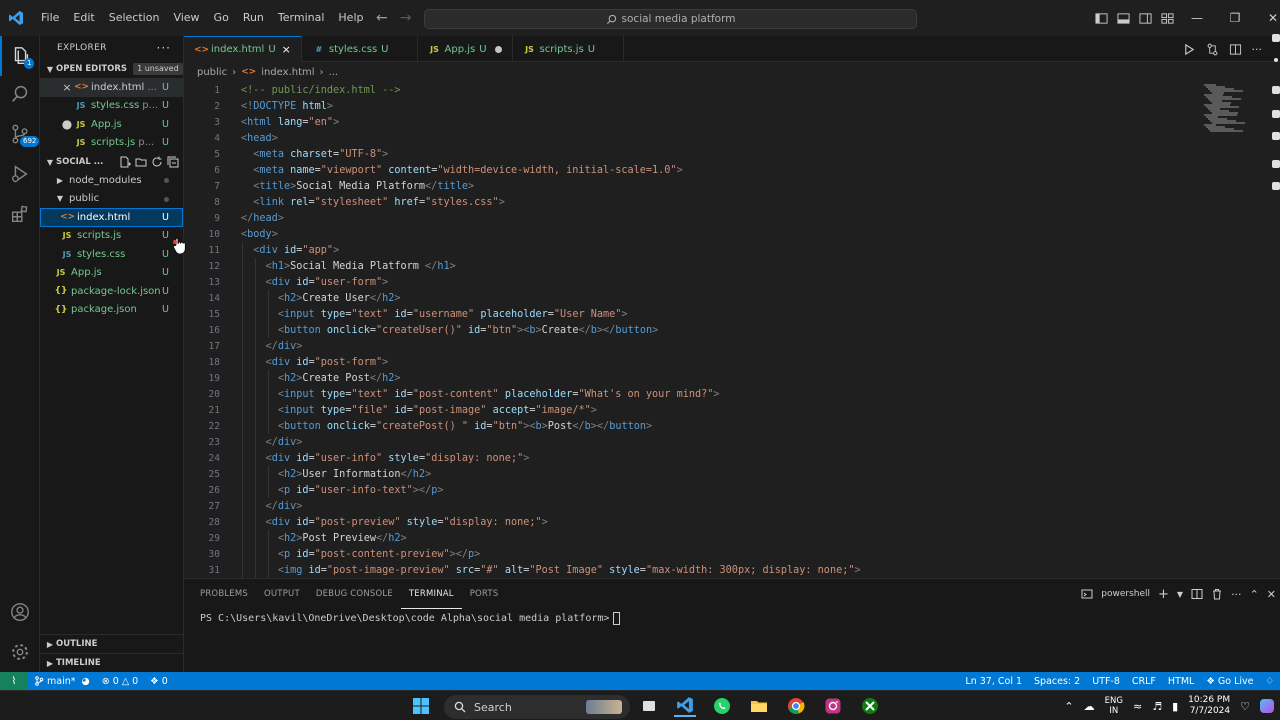 The width and height of the screenshot is (1280, 720). What do you see at coordinates (1101, 18) in the screenshot?
I see `toggle-primary-sidebar-icon` at bounding box center [1101, 18].